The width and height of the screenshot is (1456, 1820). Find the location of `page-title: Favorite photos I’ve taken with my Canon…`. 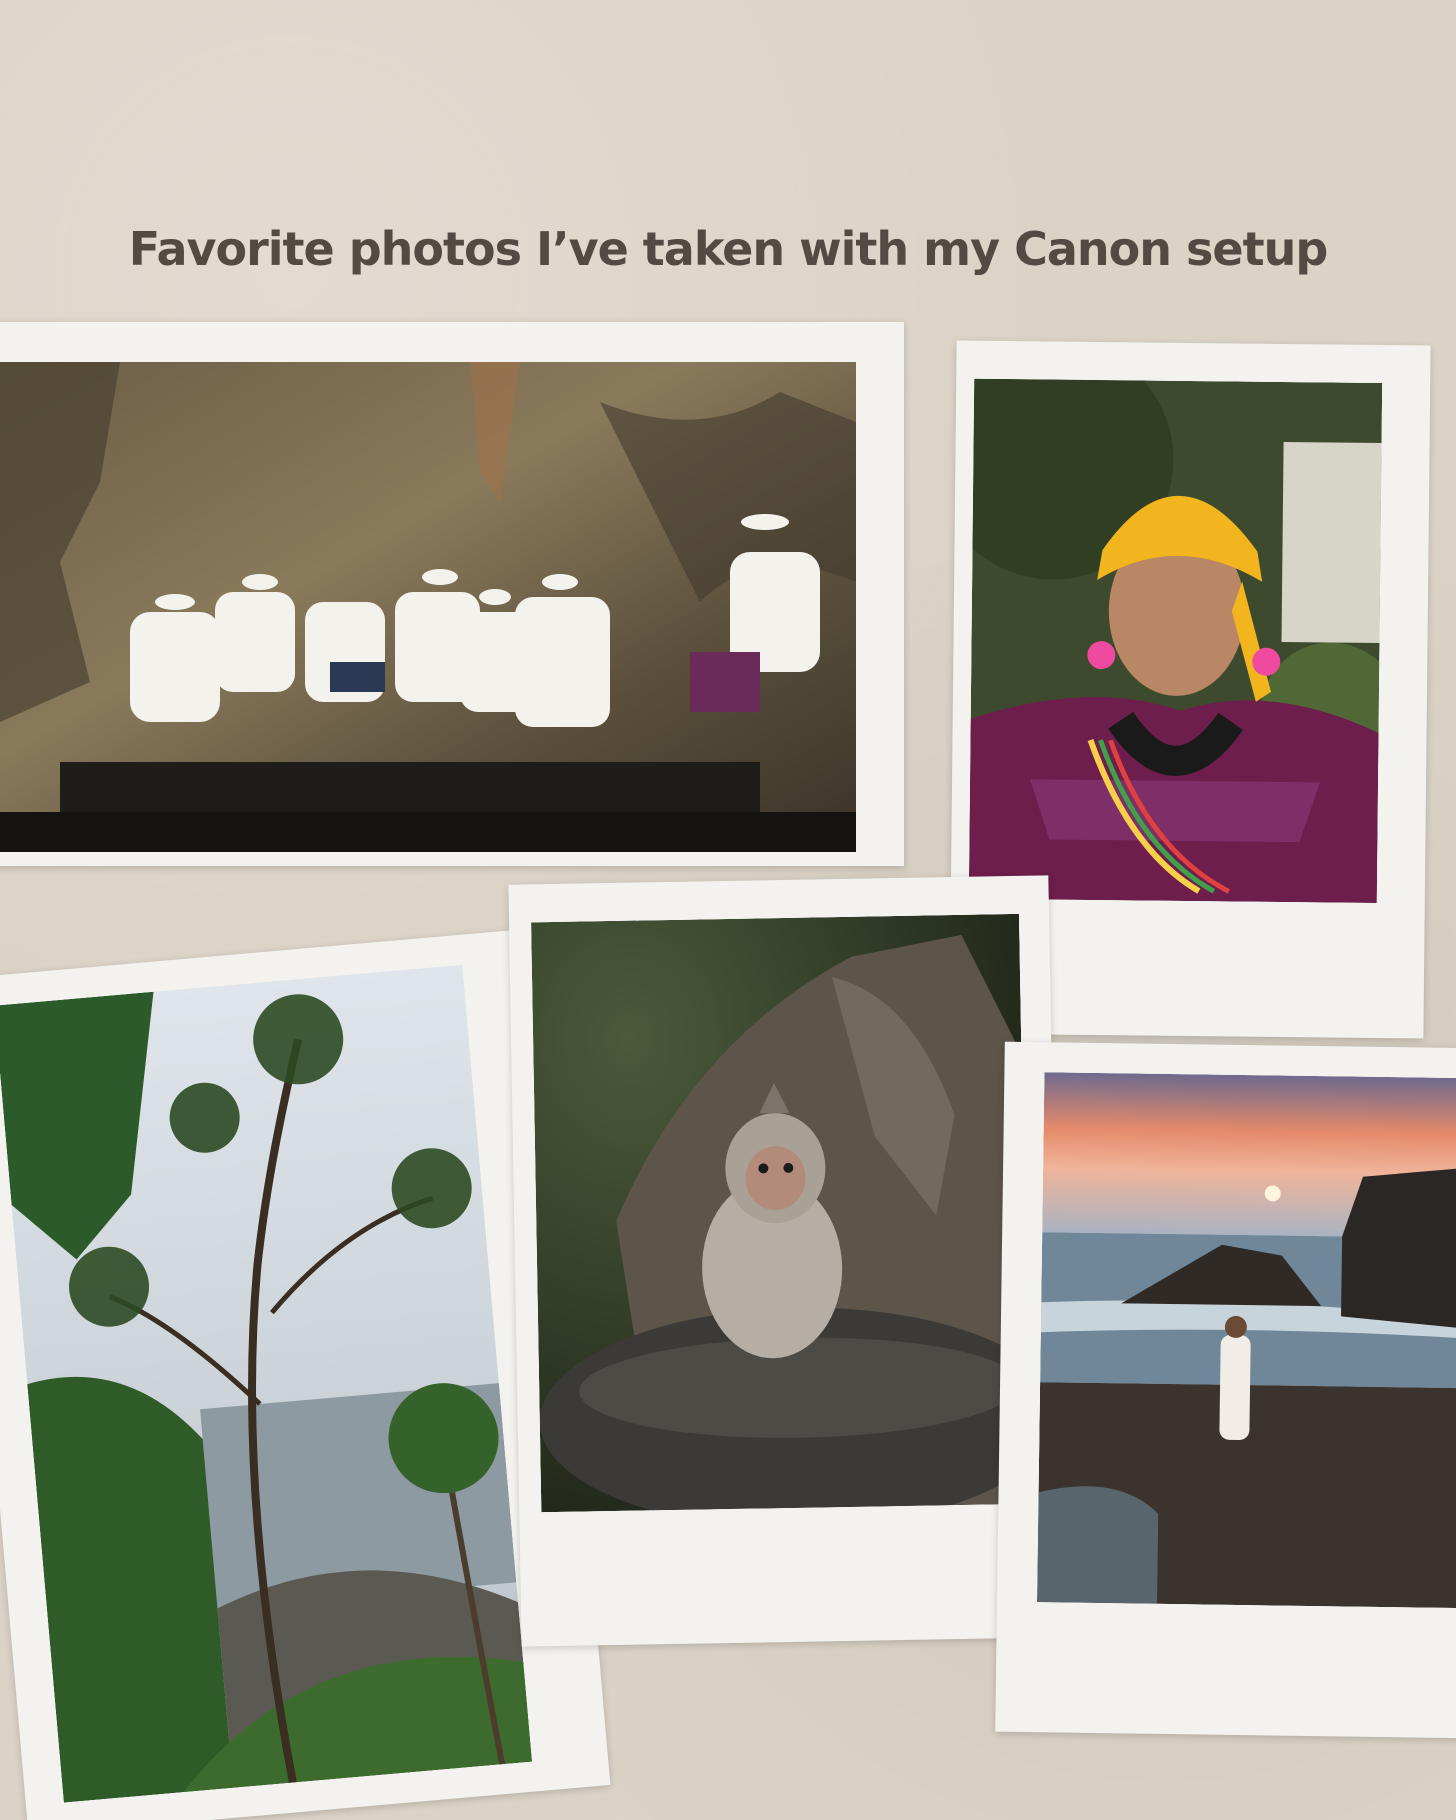

page-title: Favorite photos I’ve taken with my Canon… is located at coordinates (728, 249).